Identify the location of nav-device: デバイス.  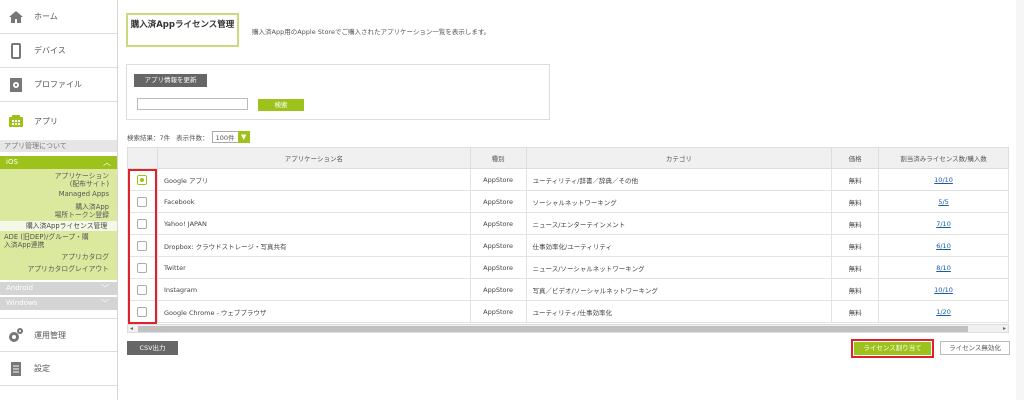
(58, 51).